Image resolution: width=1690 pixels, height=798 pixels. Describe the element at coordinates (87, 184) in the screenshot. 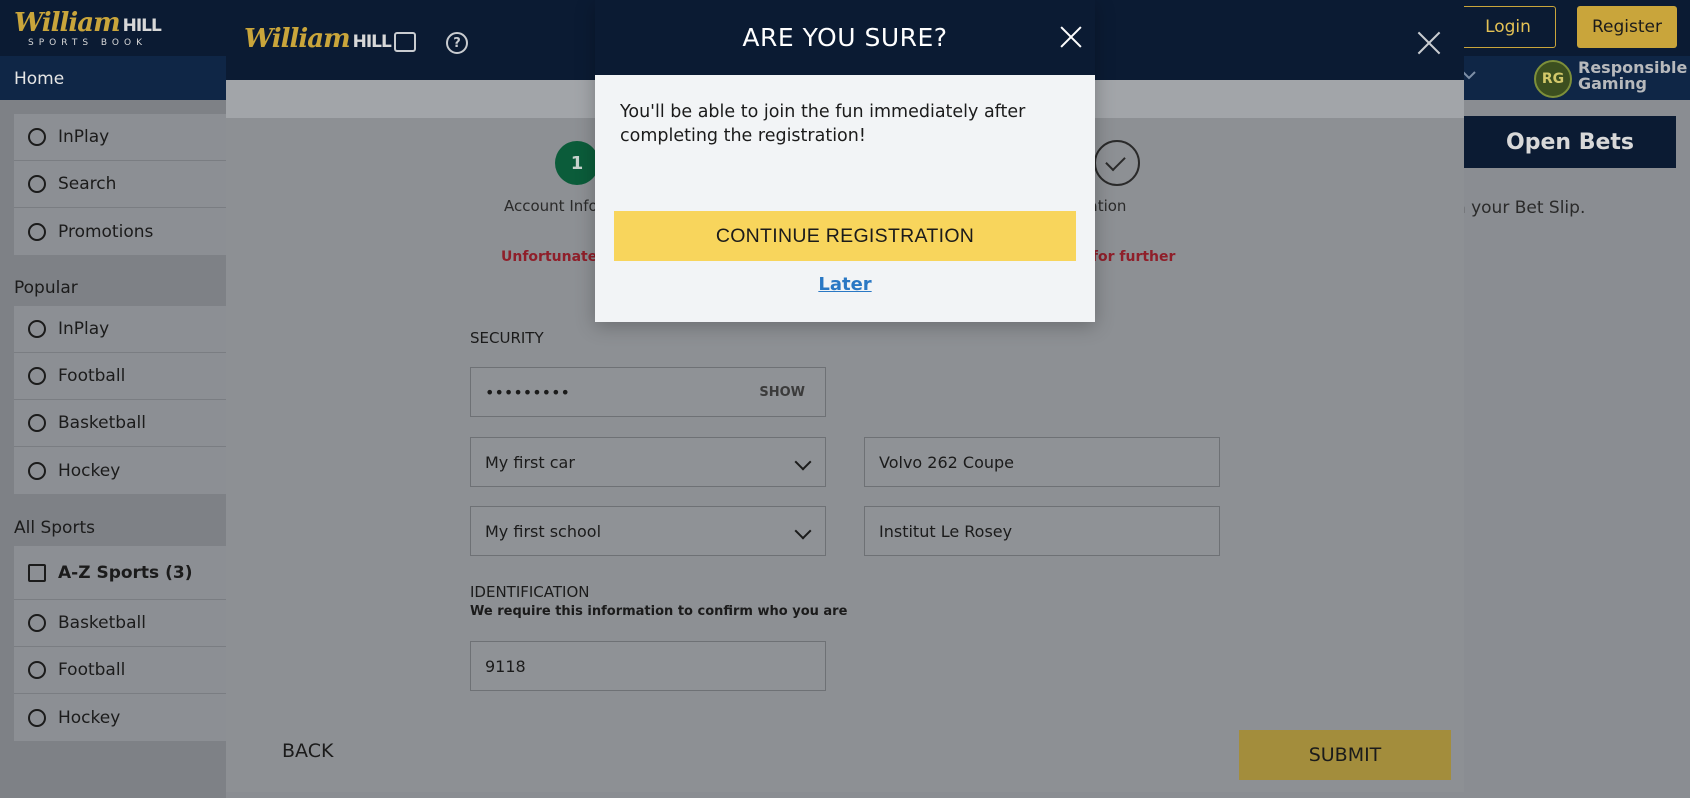

I see `sidebar-item-label: Search` at that location.